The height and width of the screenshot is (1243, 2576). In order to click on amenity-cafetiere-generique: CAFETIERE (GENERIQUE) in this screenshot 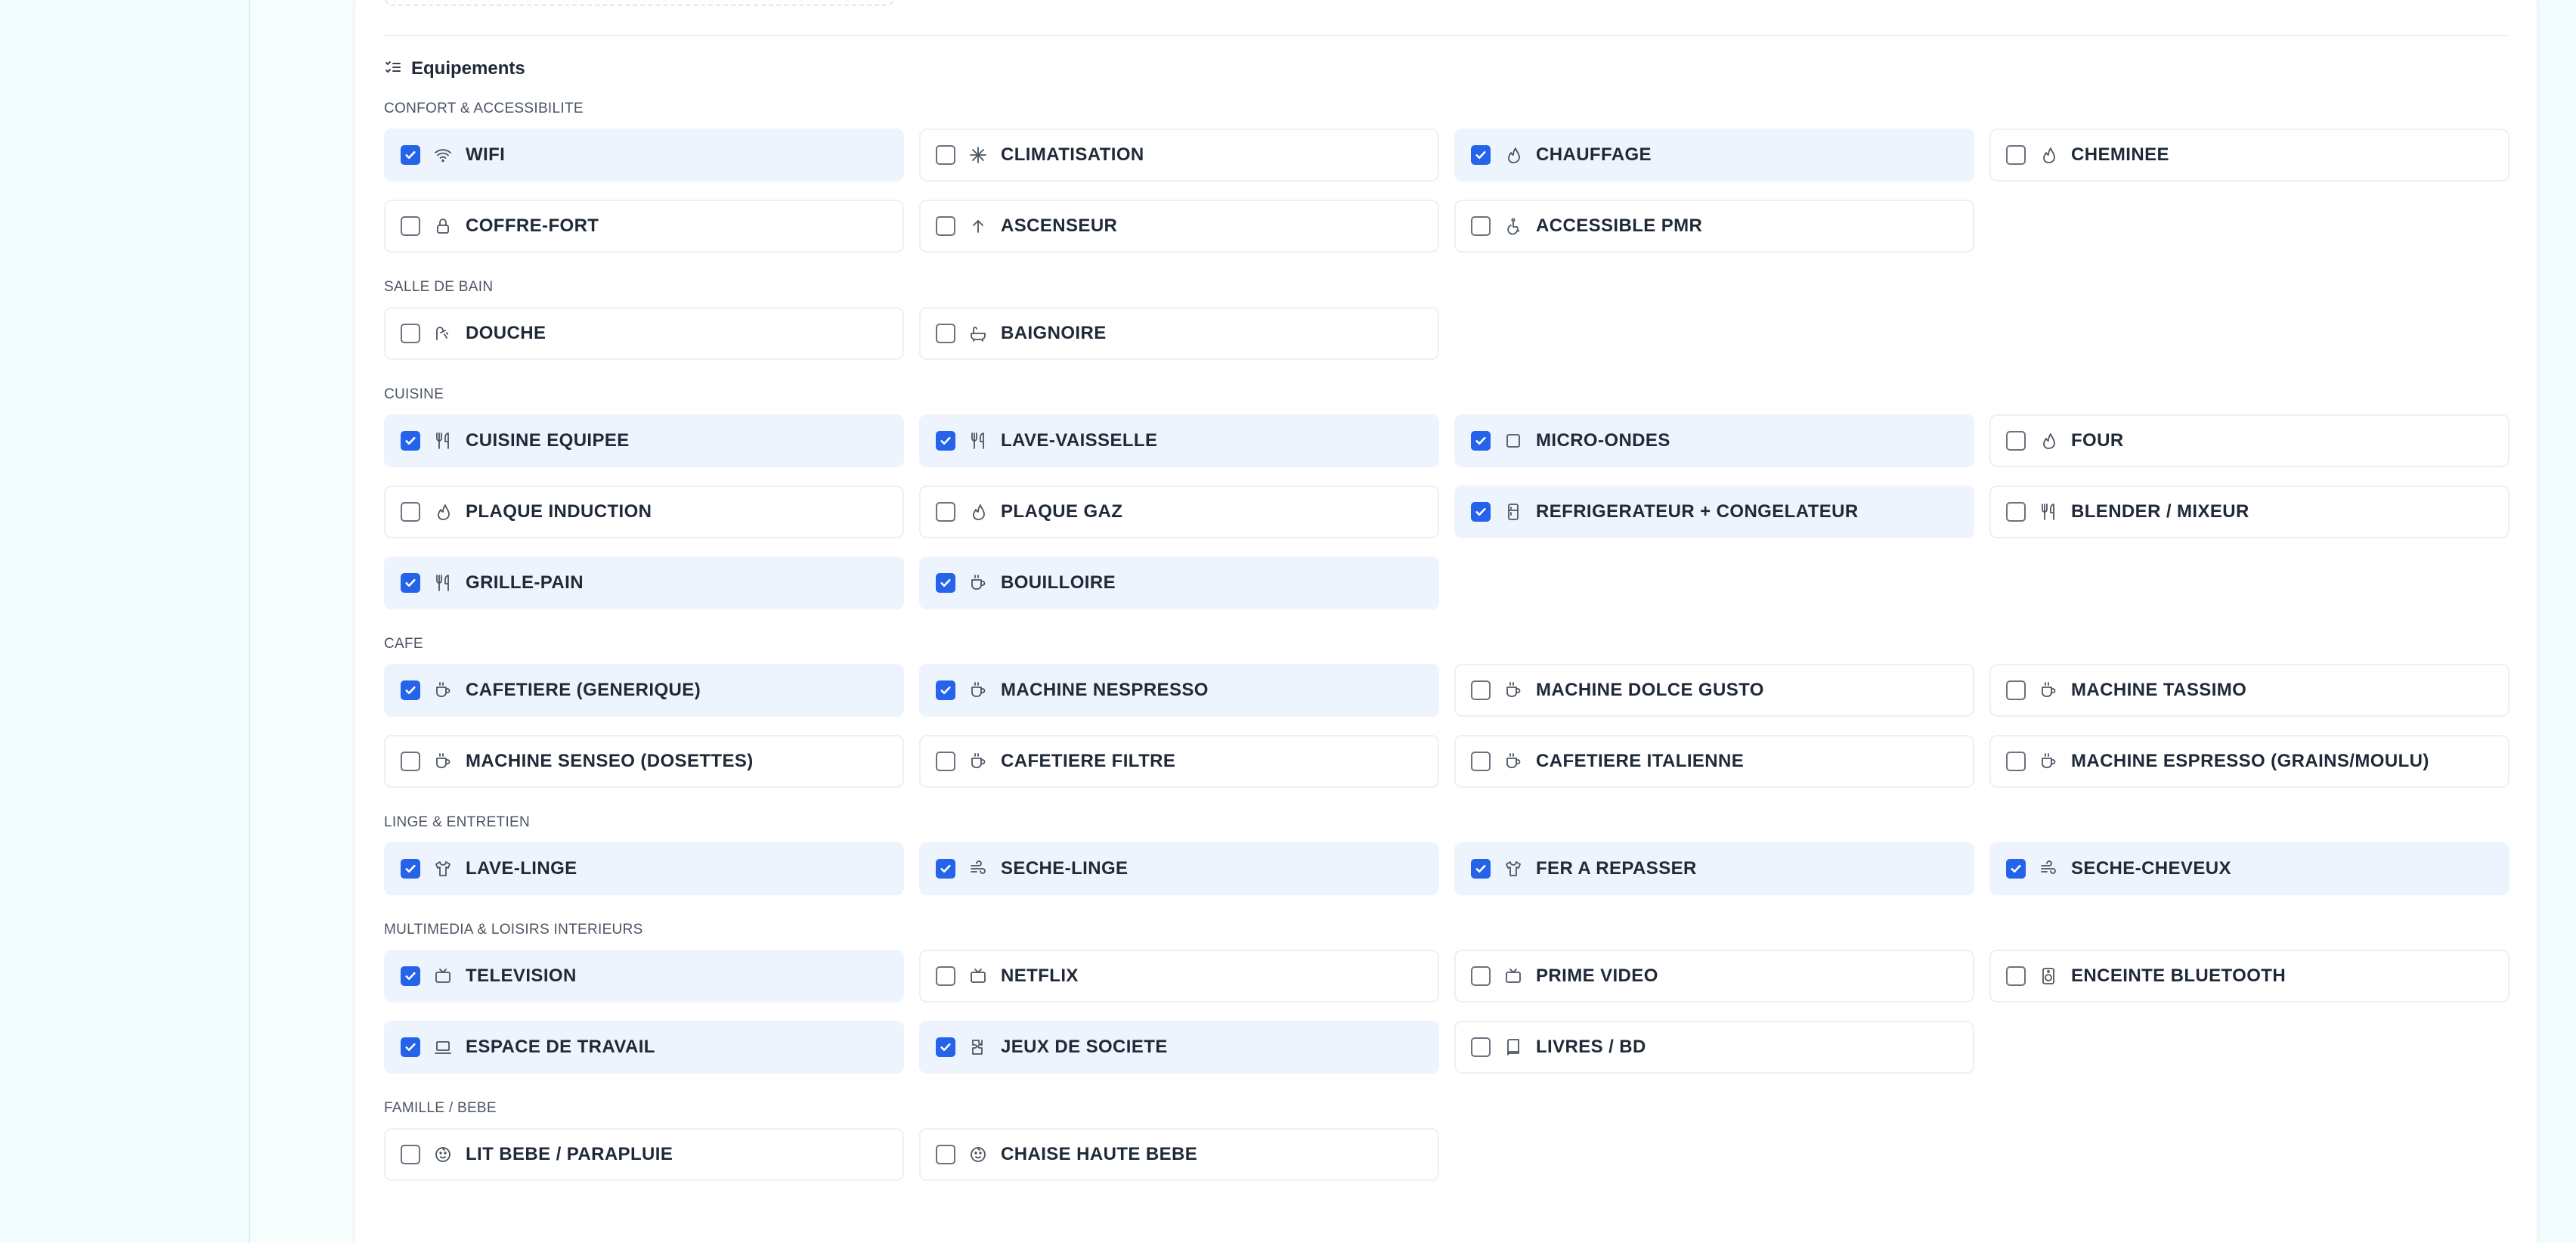, I will do `click(644, 690)`.